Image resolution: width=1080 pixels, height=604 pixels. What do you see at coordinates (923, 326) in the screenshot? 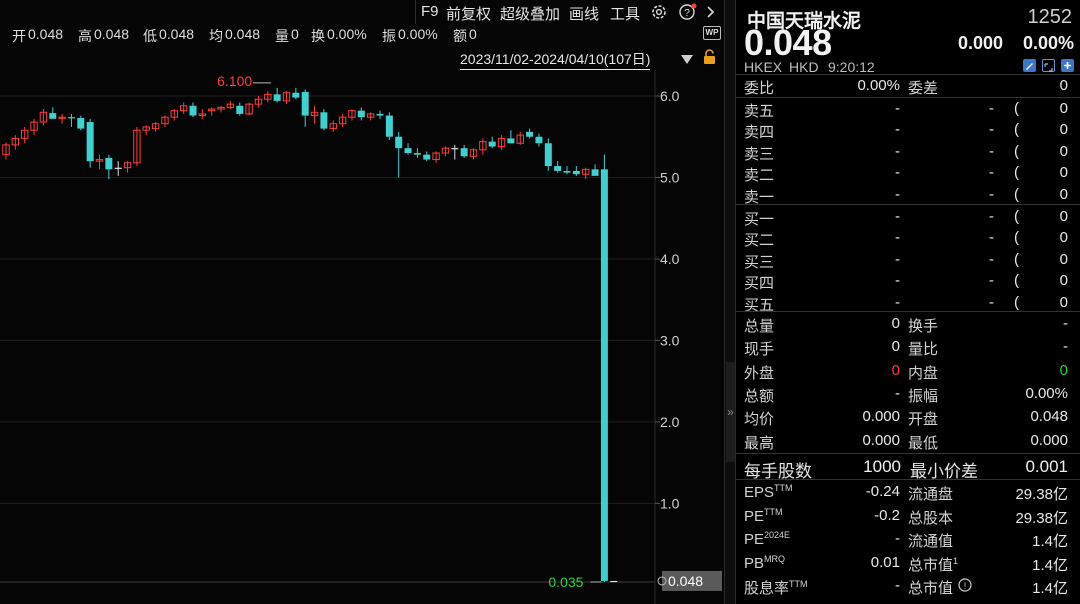
I see `stat-label: 换手` at bounding box center [923, 326].